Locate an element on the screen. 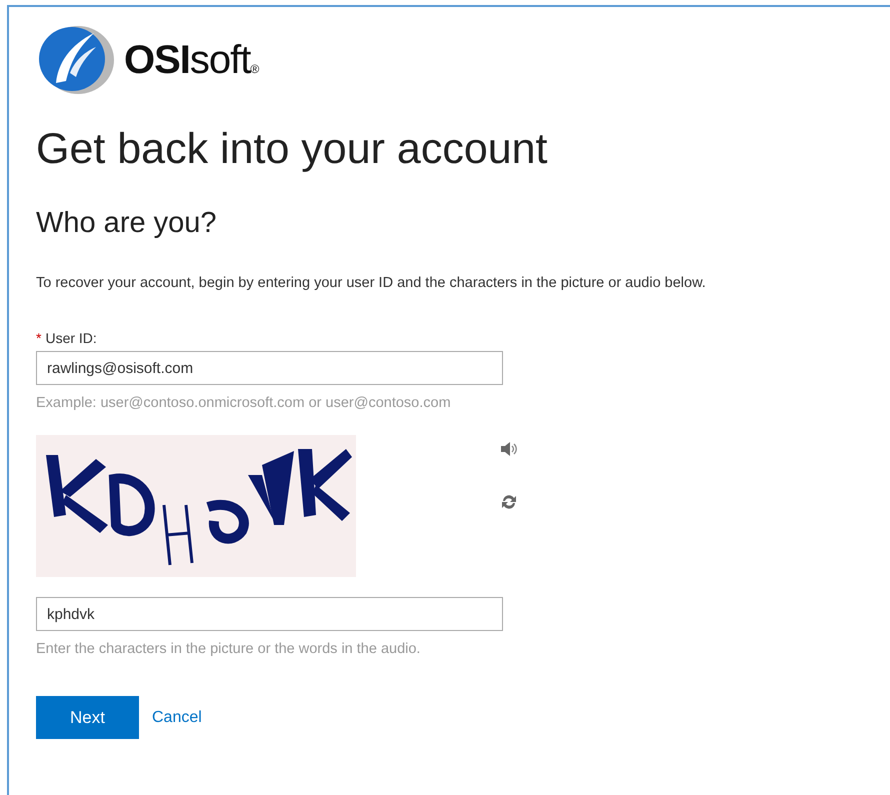 The height and width of the screenshot is (795, 890). logo-text: OSIsoft® is located at coordinates (191, 60).